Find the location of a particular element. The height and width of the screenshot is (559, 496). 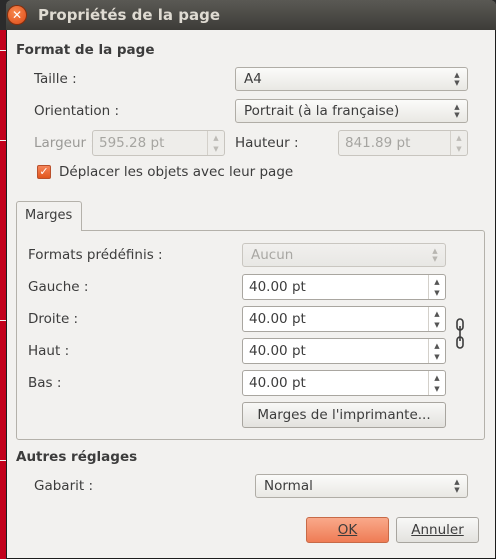

ok-button: OK is located at coordinates (347, 530).